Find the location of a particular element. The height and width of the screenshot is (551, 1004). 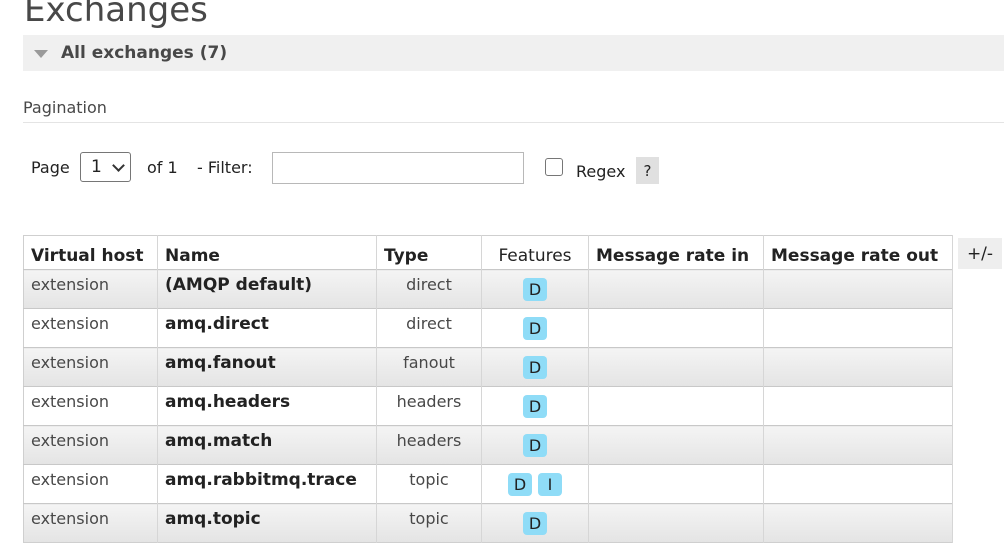

cell-name: (AMQP default) is located at coordinates (267, 289).